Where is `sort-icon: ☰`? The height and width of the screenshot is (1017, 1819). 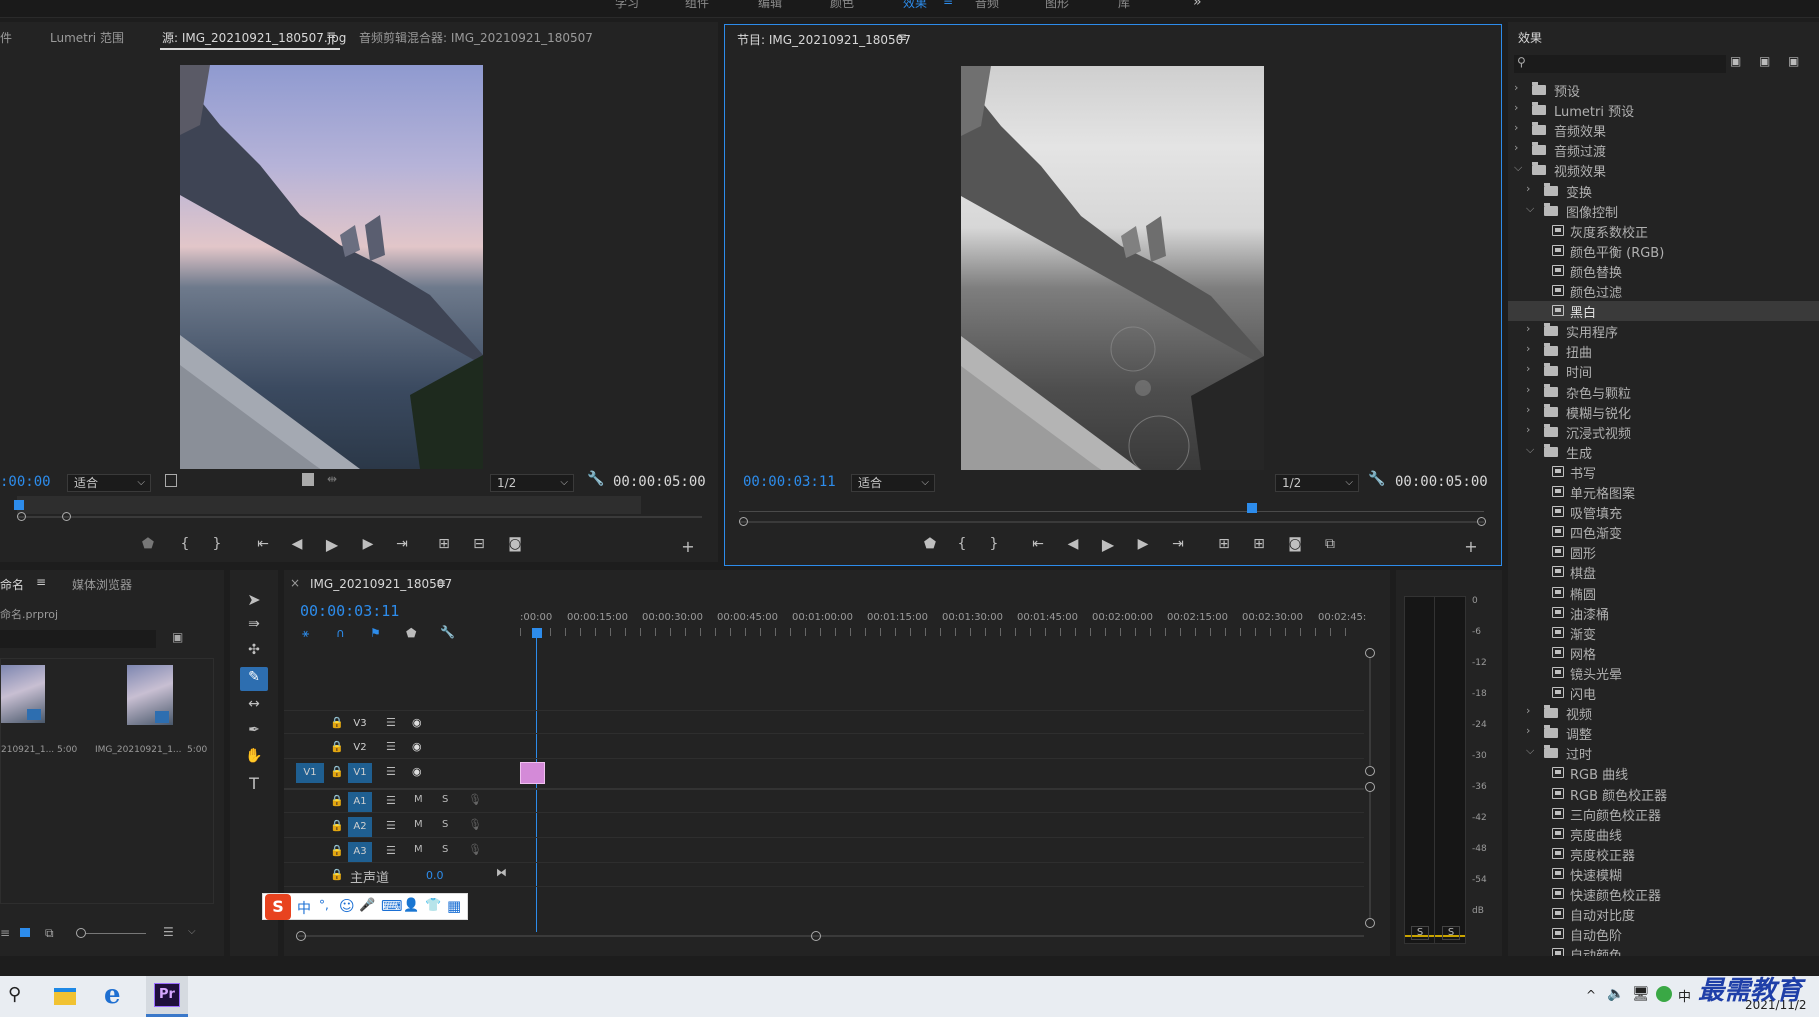
sort-icon: ☰ is located at coordinates (168, 932).